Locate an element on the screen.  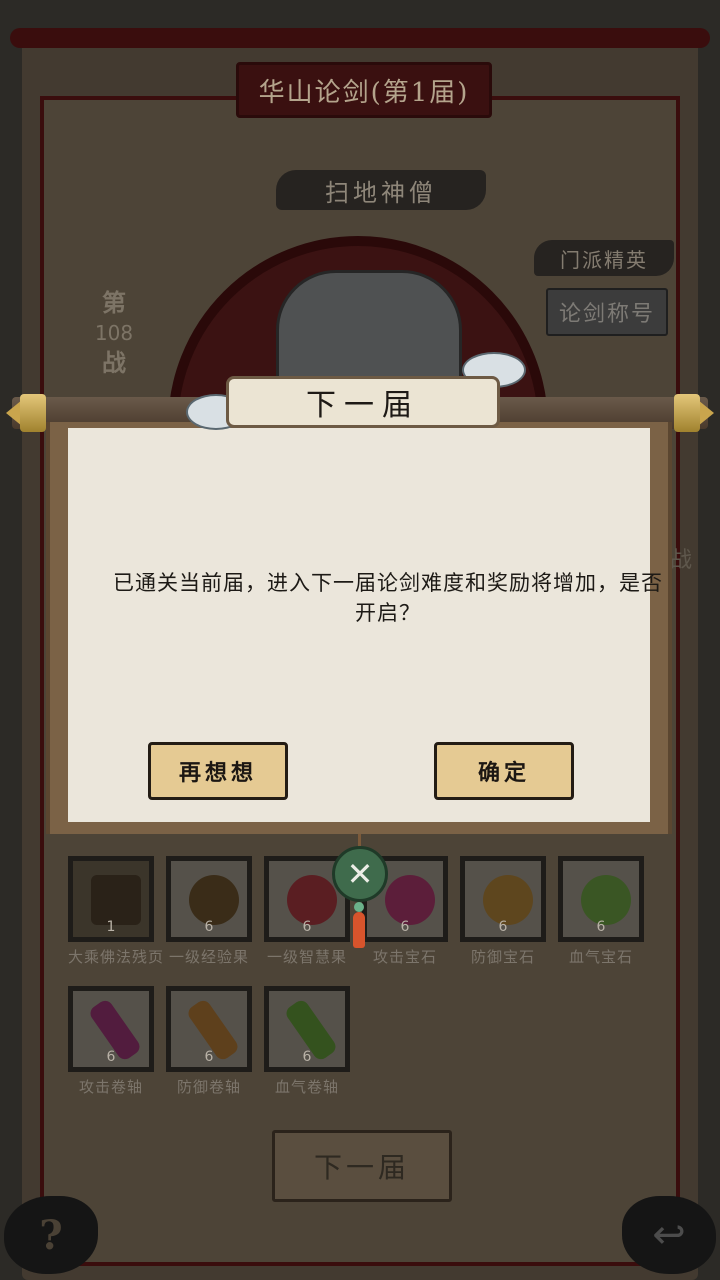
tassel is located at coordinates (359, 930).